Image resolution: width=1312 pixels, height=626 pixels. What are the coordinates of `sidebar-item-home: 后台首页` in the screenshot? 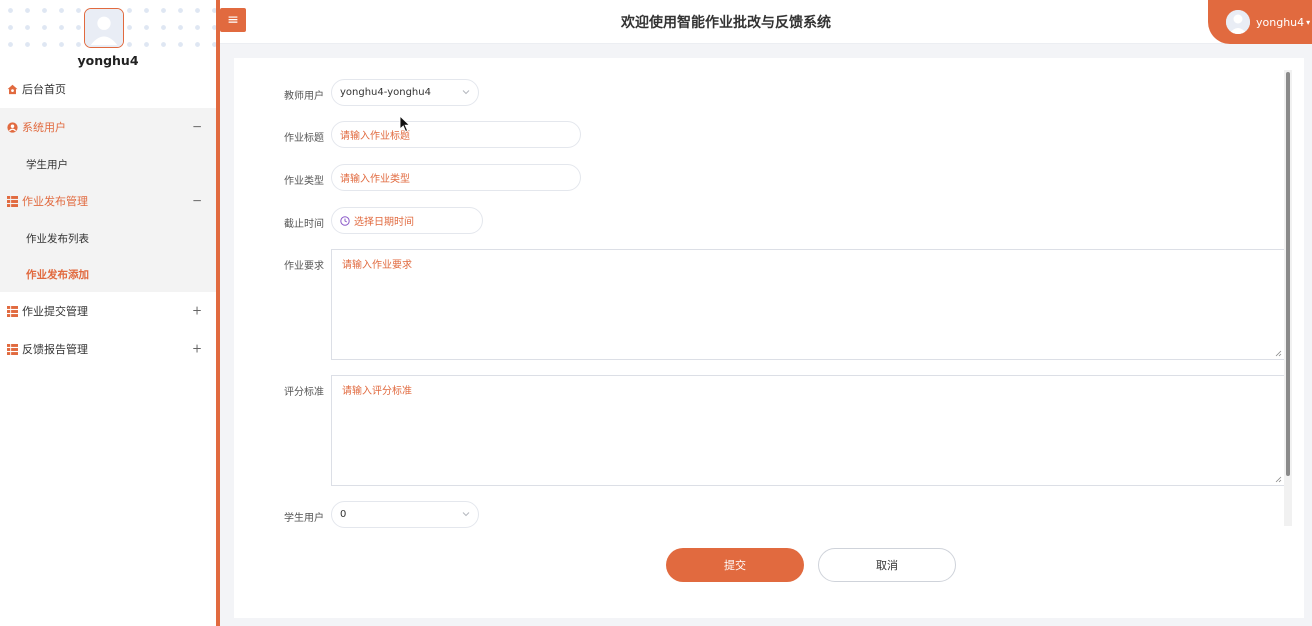 It's located at (108, 89).